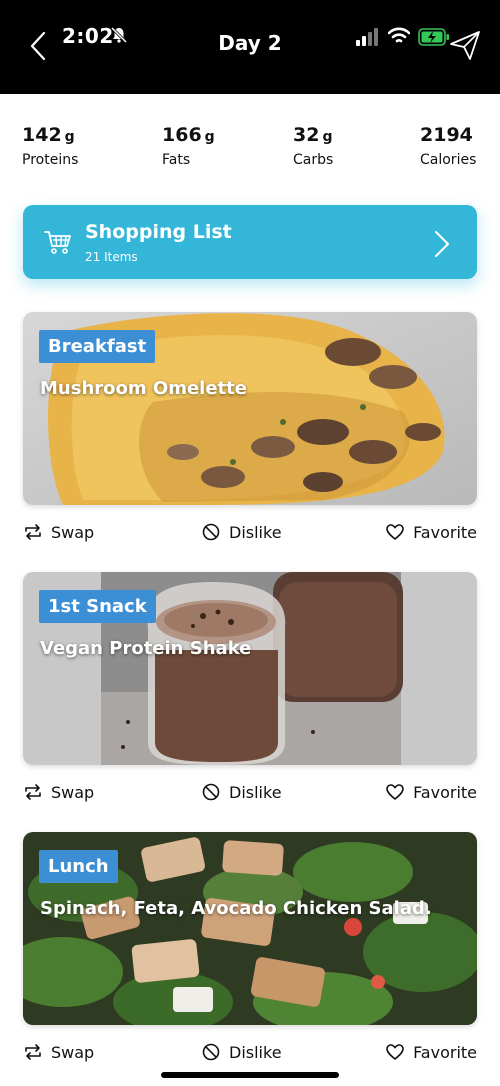  I want to click on meal-tag: Lunch, so click(78, 866).